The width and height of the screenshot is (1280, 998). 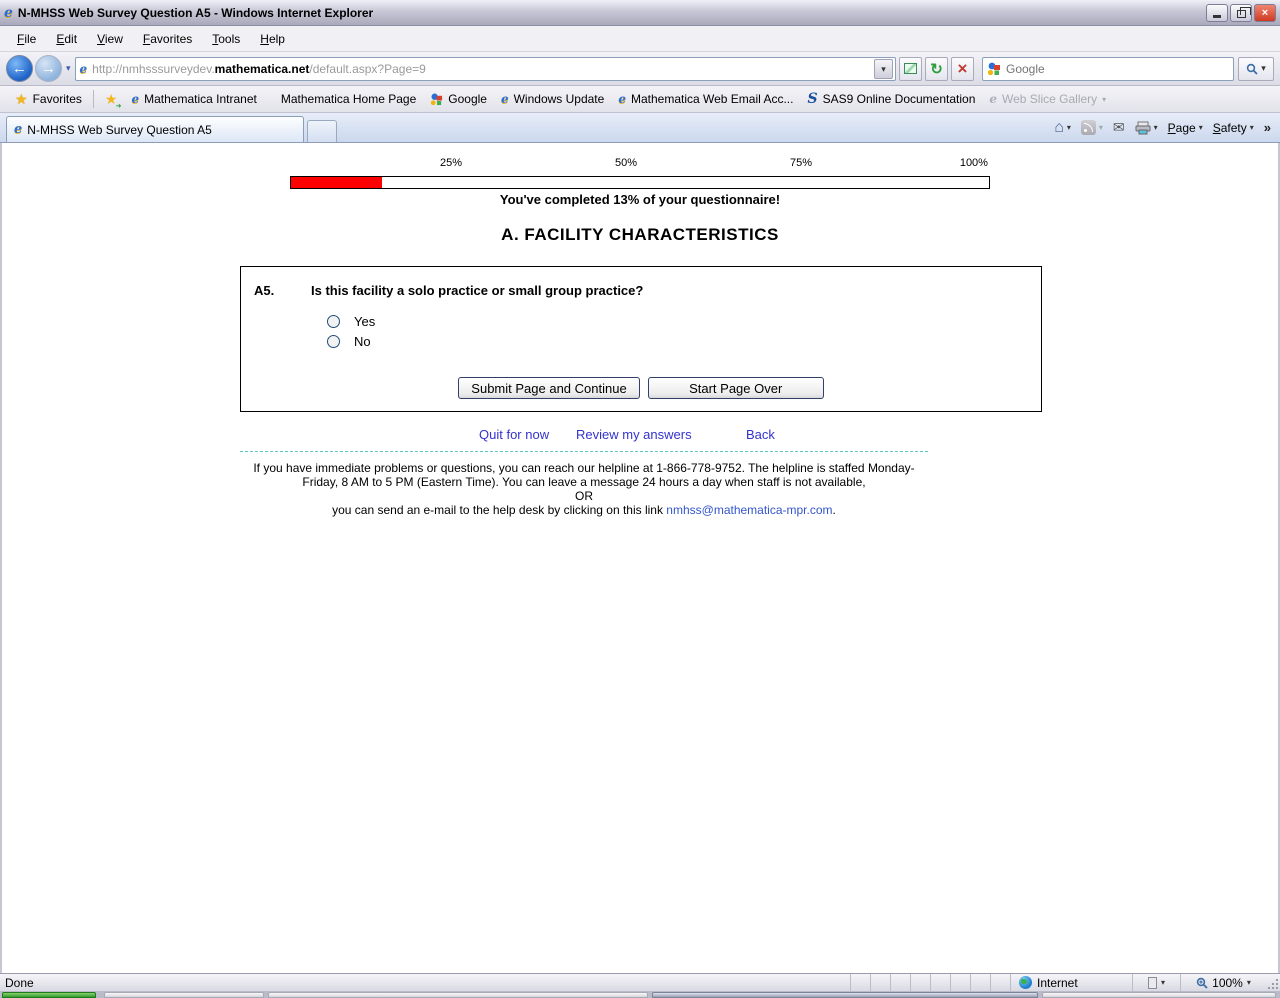 I want to click on progress-fill, so click(x=336, y=182).